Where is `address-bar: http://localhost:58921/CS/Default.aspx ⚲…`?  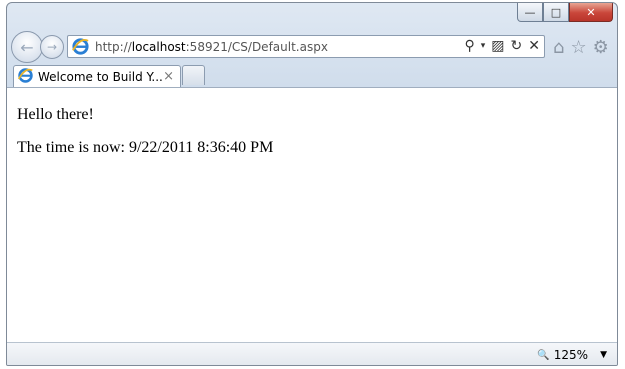
address-bar: http://localhost:58921/CS/Default.aspx ⚲… is located at coordinates (306, 46).